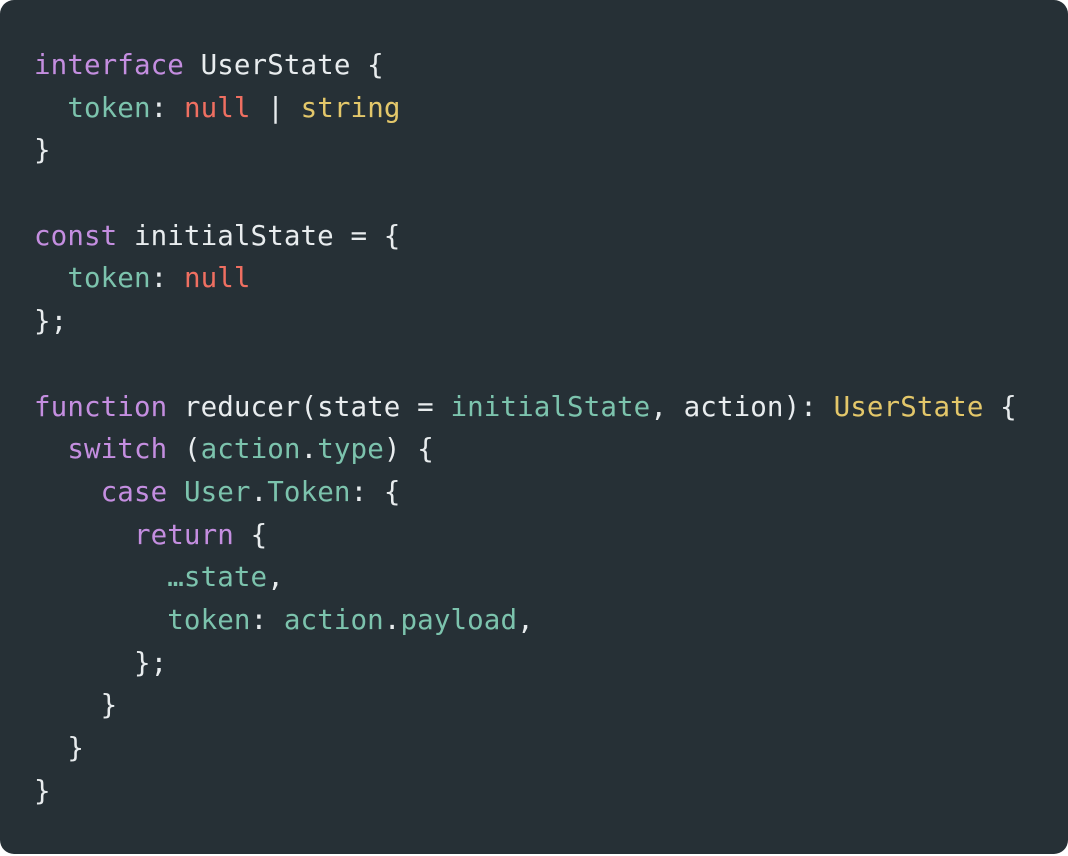  I want to click on code-line: interface UserState {, so click(551, 65).